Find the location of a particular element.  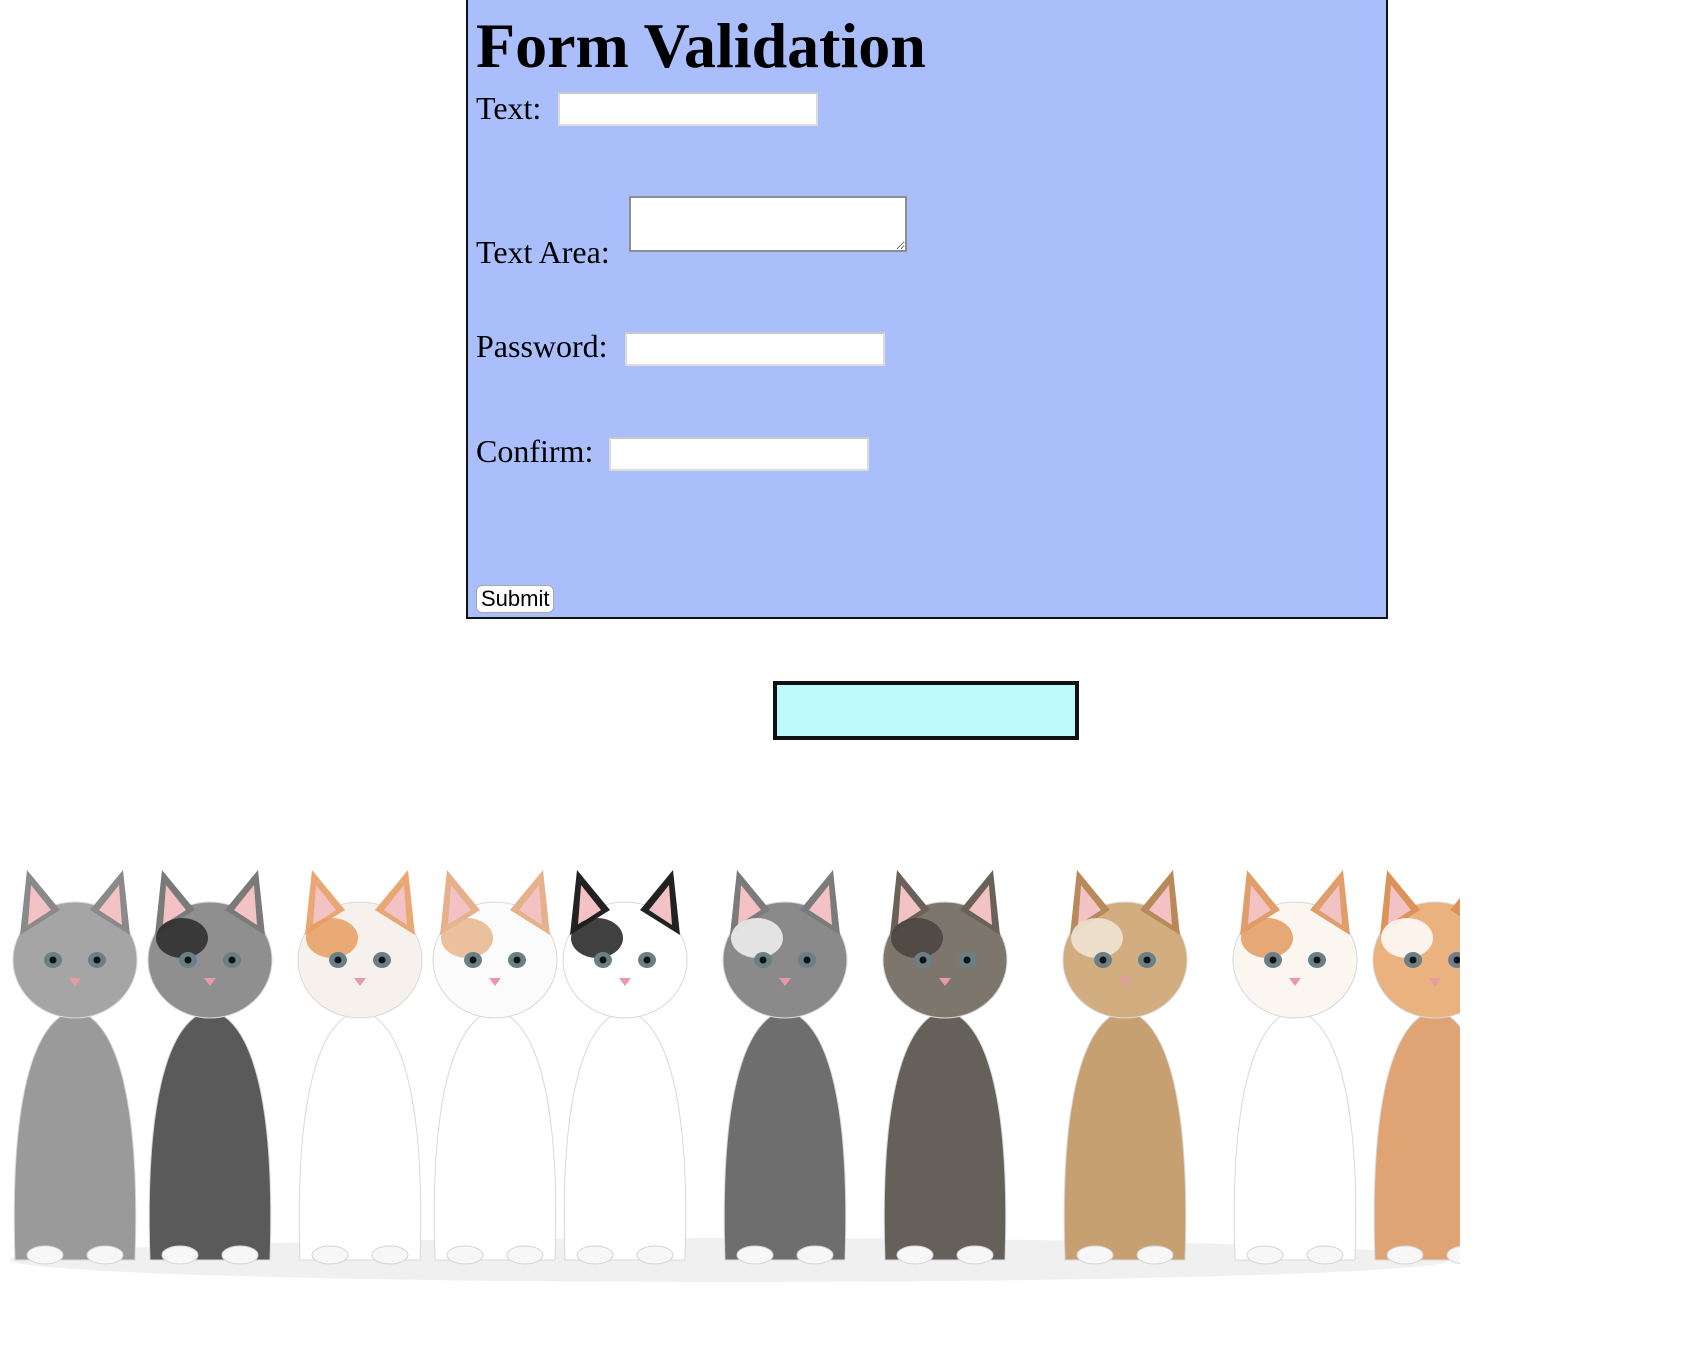

text-area-label: Text Area: is located at coordinates (543, 252).